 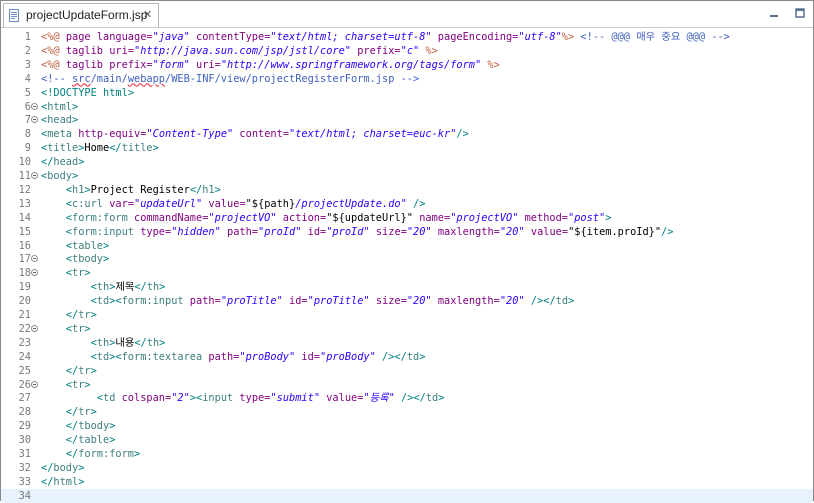 What do you see at coordinates (60, 134) in the screenshot?
I see `code-token: meta` at bounding box center [60, 134].